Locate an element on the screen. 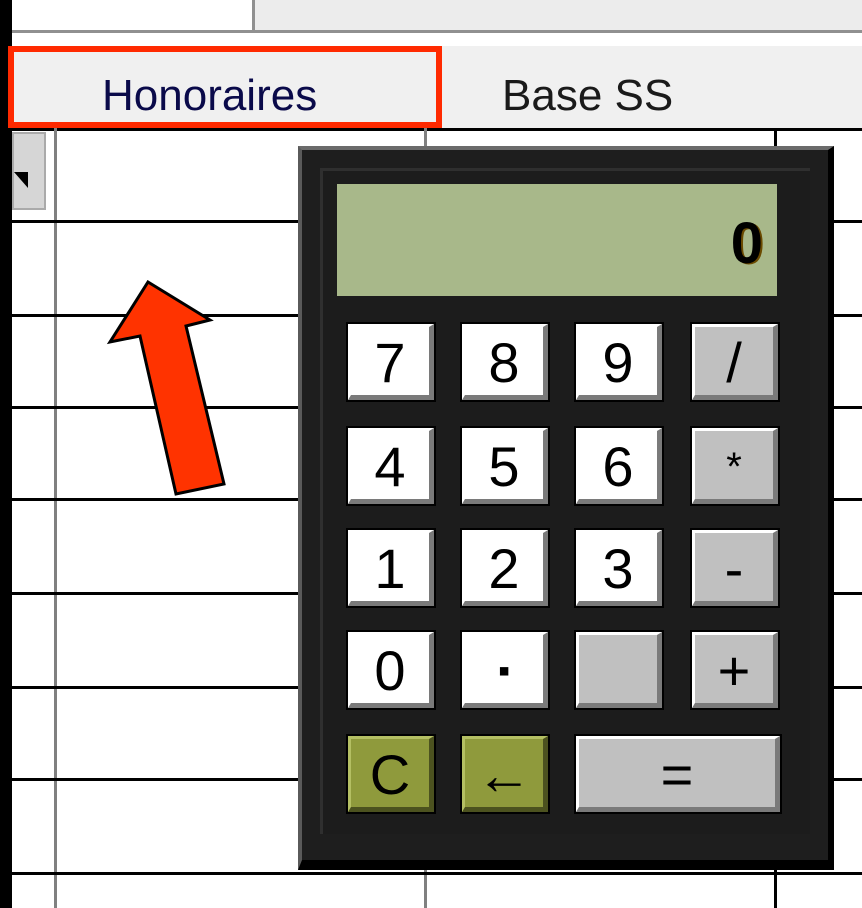 Image resolution: width=862 pixels, height=908 pixels. key-blank is located at coordinates (619, 670).